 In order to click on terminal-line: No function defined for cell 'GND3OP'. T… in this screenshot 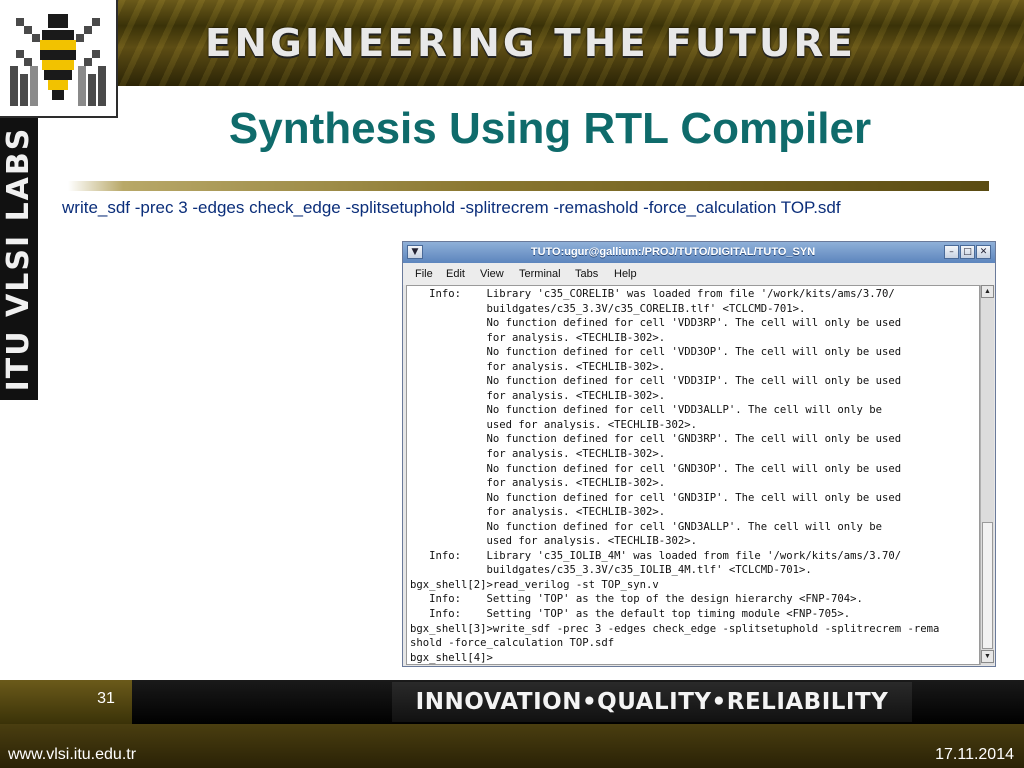, I will do `click(694, 468)`.